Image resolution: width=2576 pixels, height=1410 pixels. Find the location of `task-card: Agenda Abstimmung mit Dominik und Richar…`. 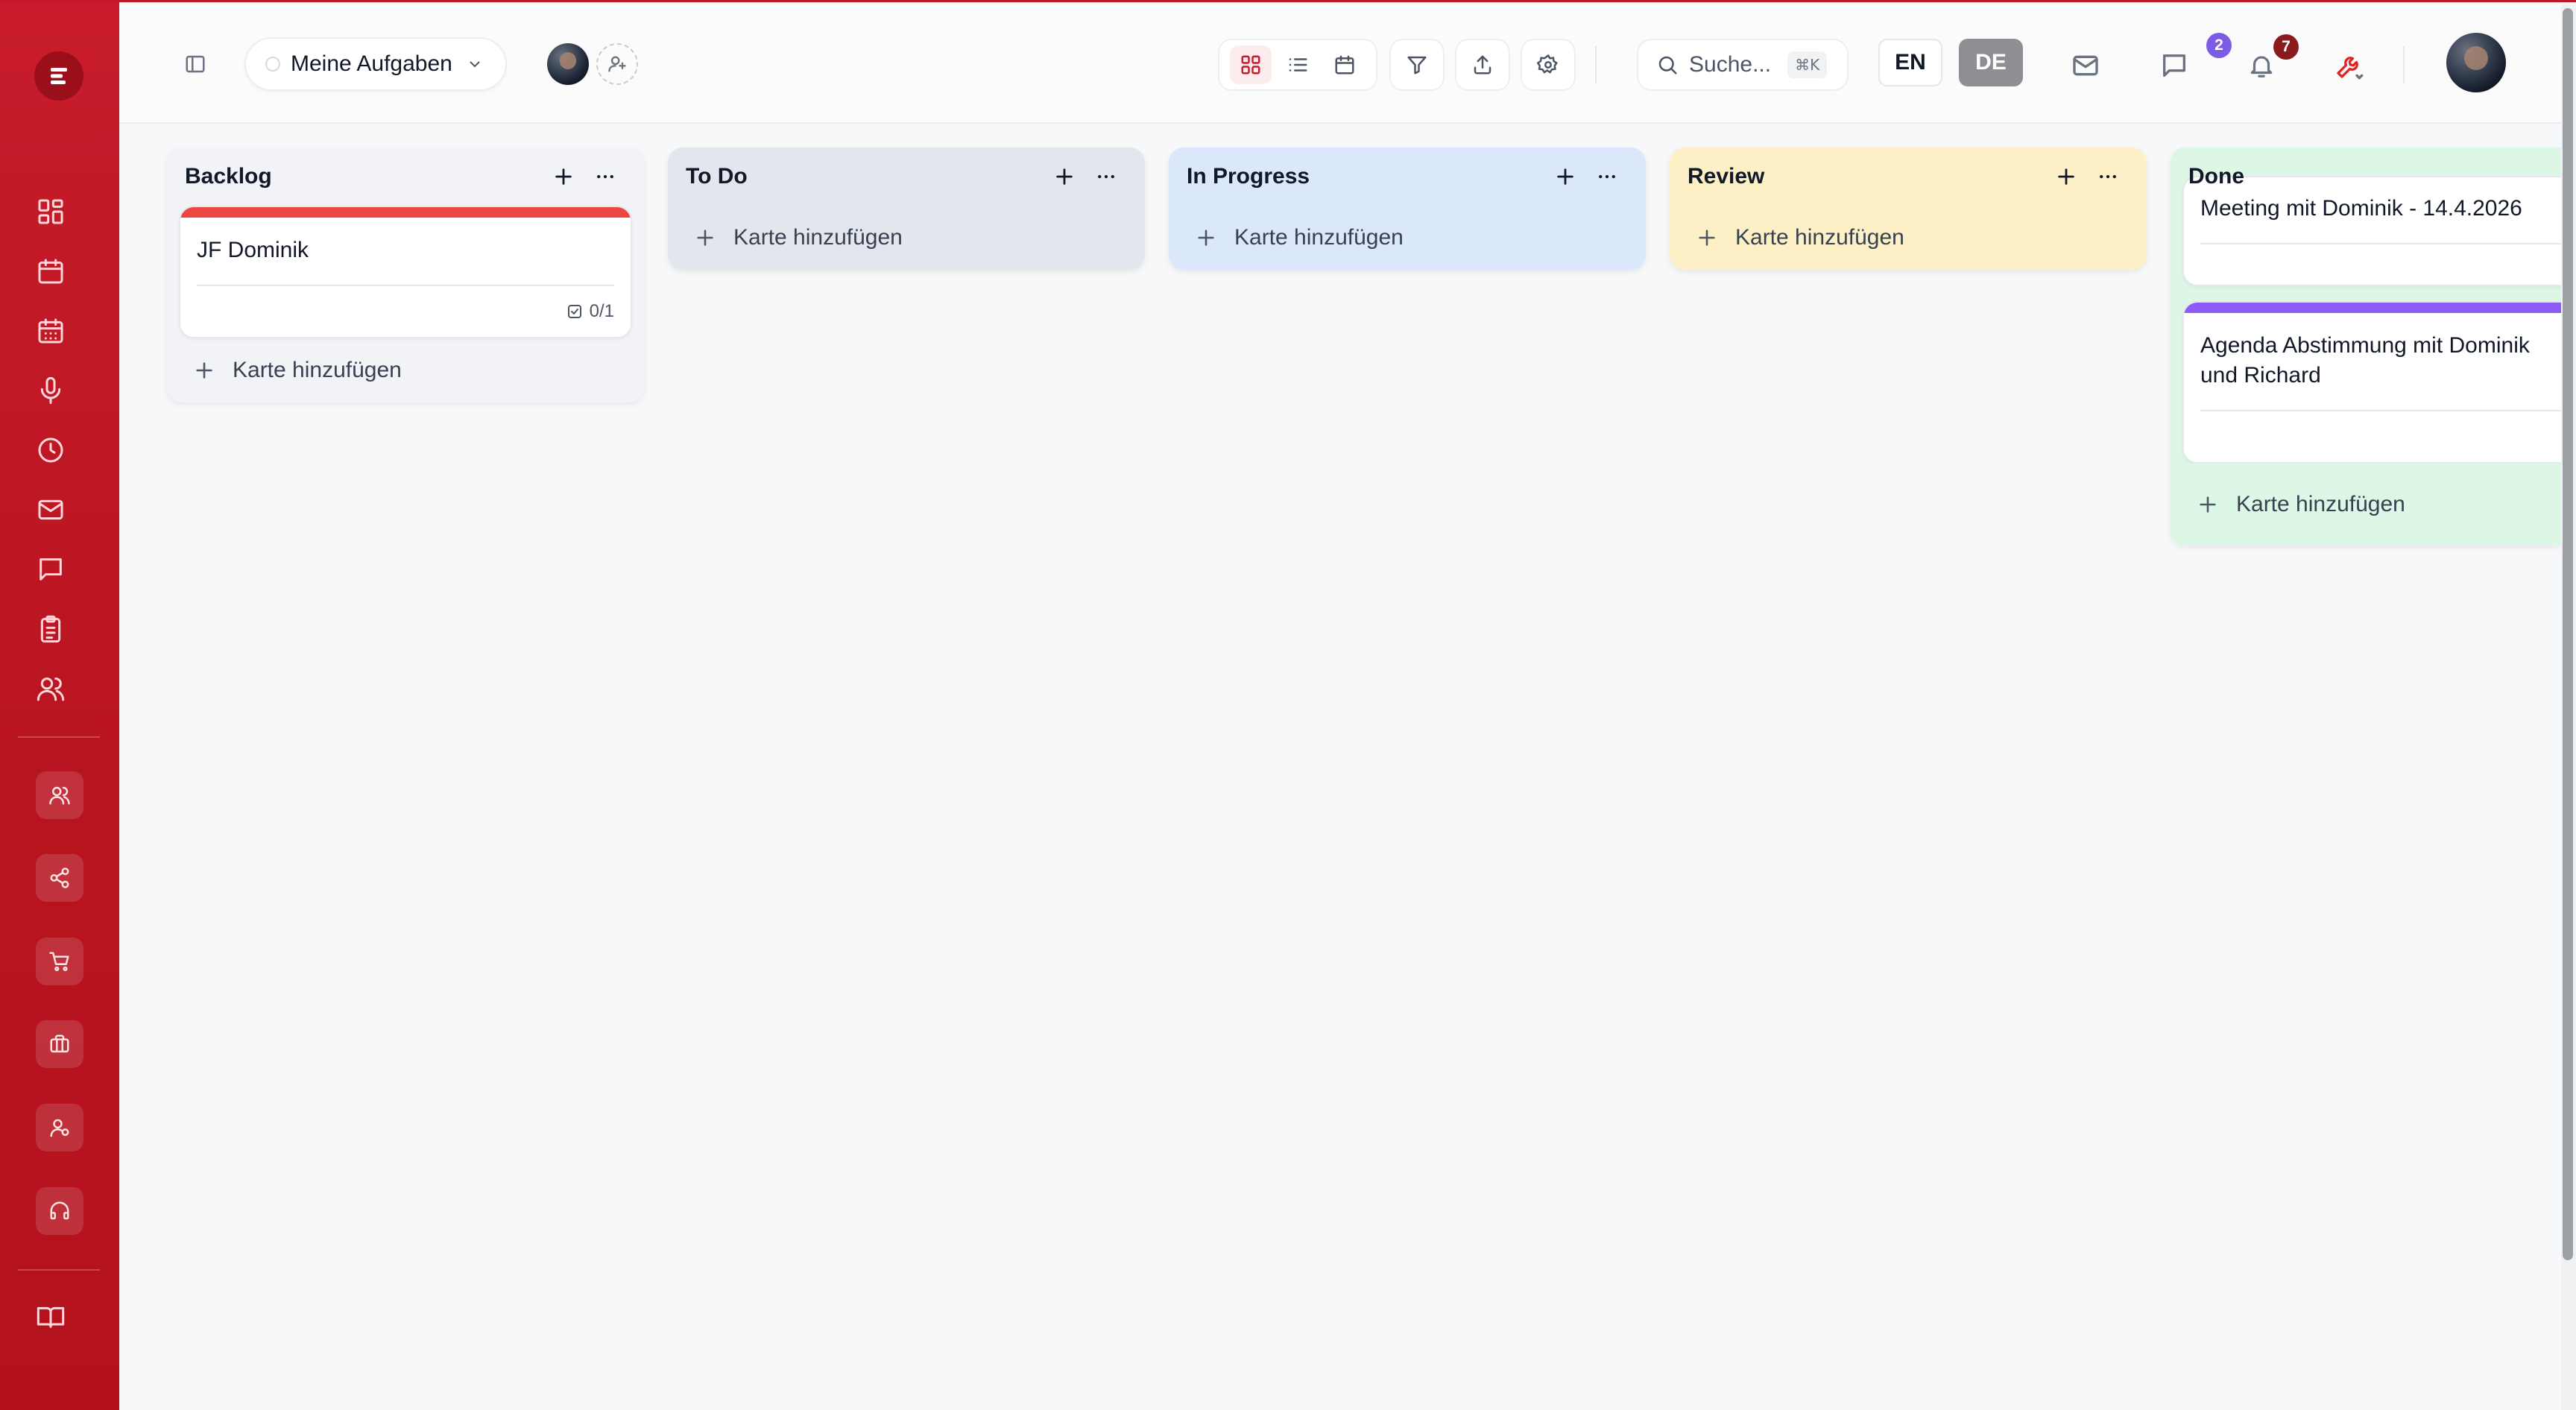

task-card: Agenda Abstimmung mit Dominik und Richar… is located at coordinates (2371, 382).